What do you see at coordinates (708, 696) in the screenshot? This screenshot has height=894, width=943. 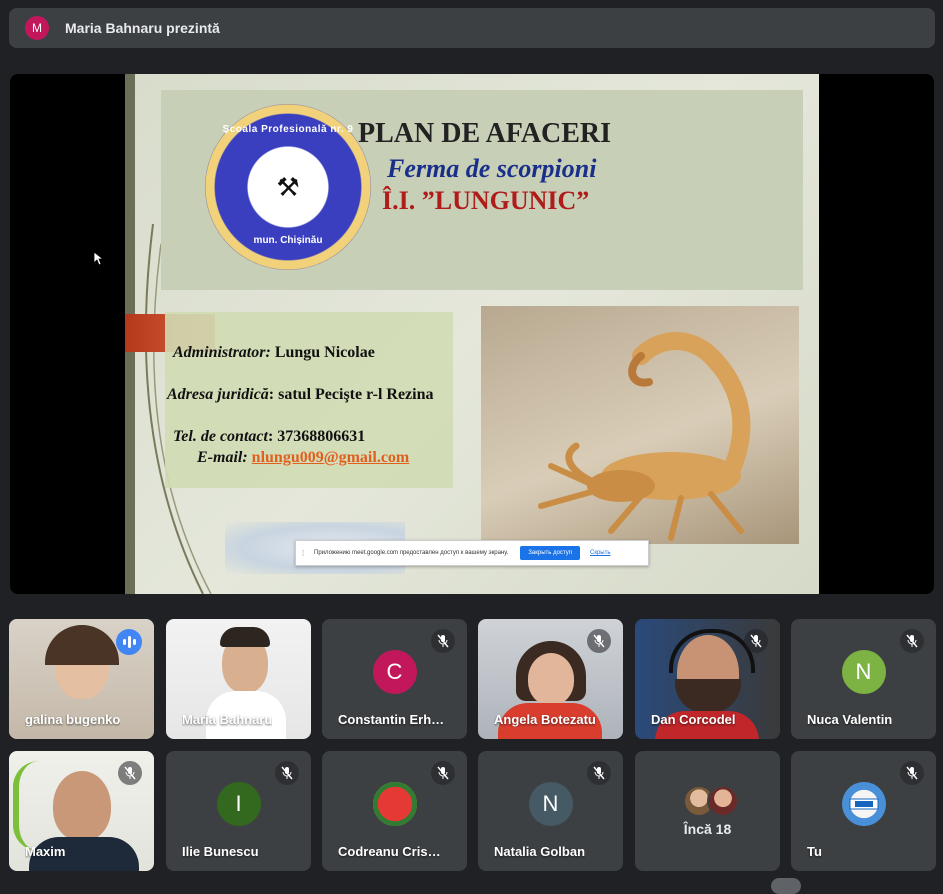 I see `participant-beard` at bounding box center [708, 696].